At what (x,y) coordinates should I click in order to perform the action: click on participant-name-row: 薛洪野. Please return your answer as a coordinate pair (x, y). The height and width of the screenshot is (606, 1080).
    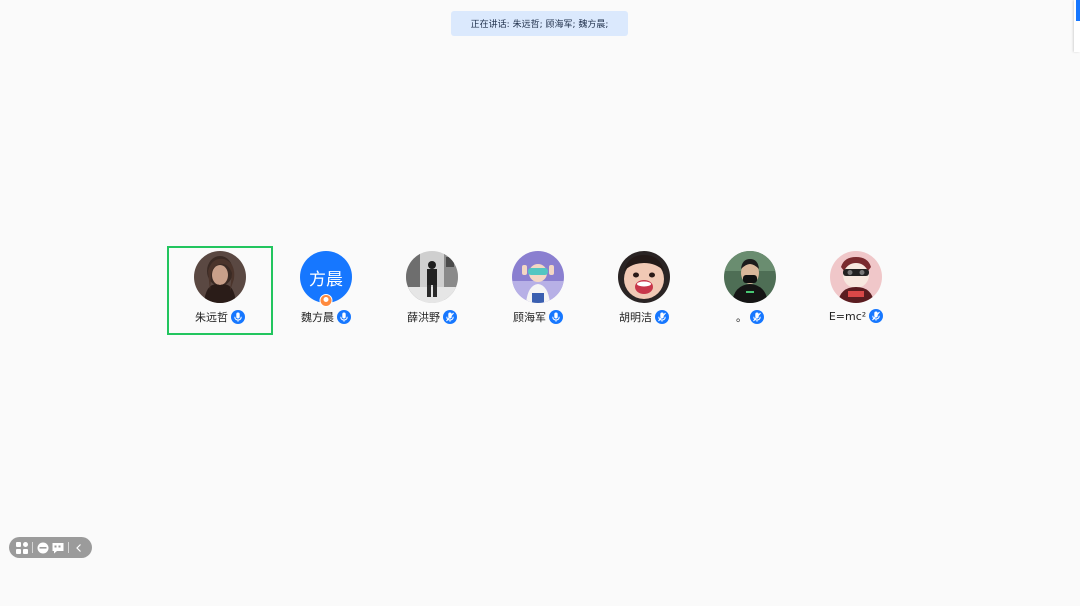
    Looking at the image, I should click on (432, 317).